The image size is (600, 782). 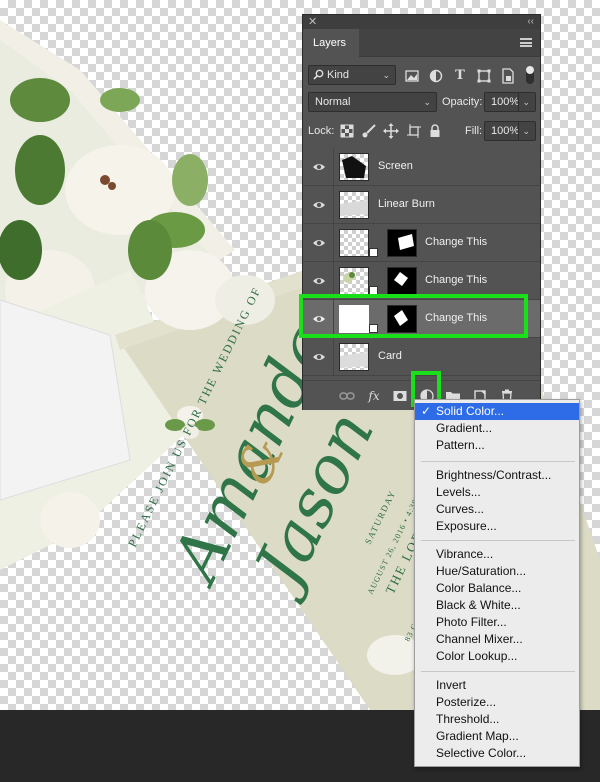 What do you see at coordinates (426, 411) in the screenshot?
I see `checkmark-icon: ✓` at bounding box center [426, 411].